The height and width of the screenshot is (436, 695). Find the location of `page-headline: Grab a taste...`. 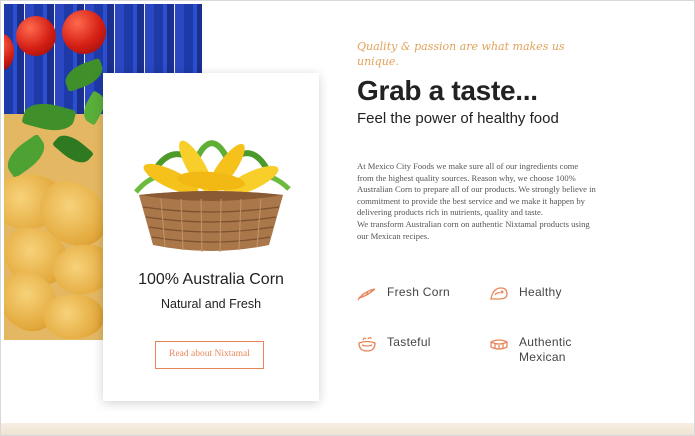

page-headline: Grab a taste... is located at coordinates (447, 90).